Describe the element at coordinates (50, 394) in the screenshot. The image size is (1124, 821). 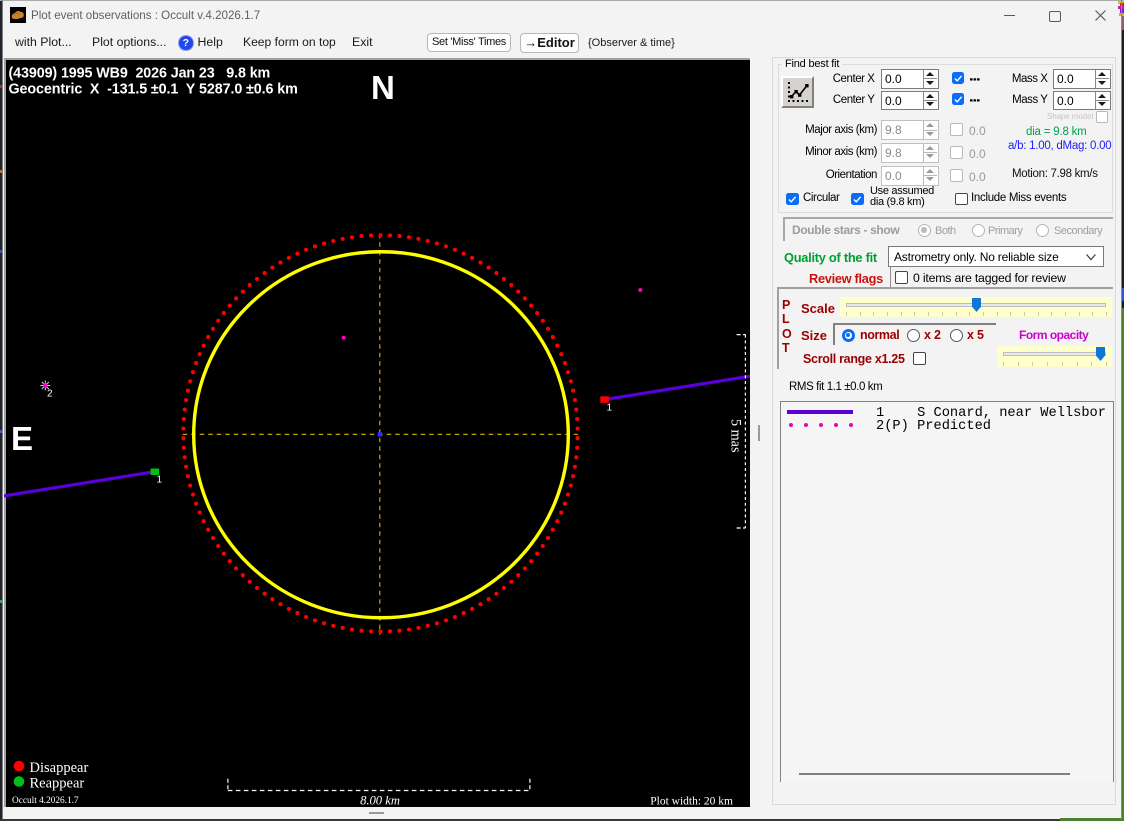
I see `svg-text: 2` at that location.